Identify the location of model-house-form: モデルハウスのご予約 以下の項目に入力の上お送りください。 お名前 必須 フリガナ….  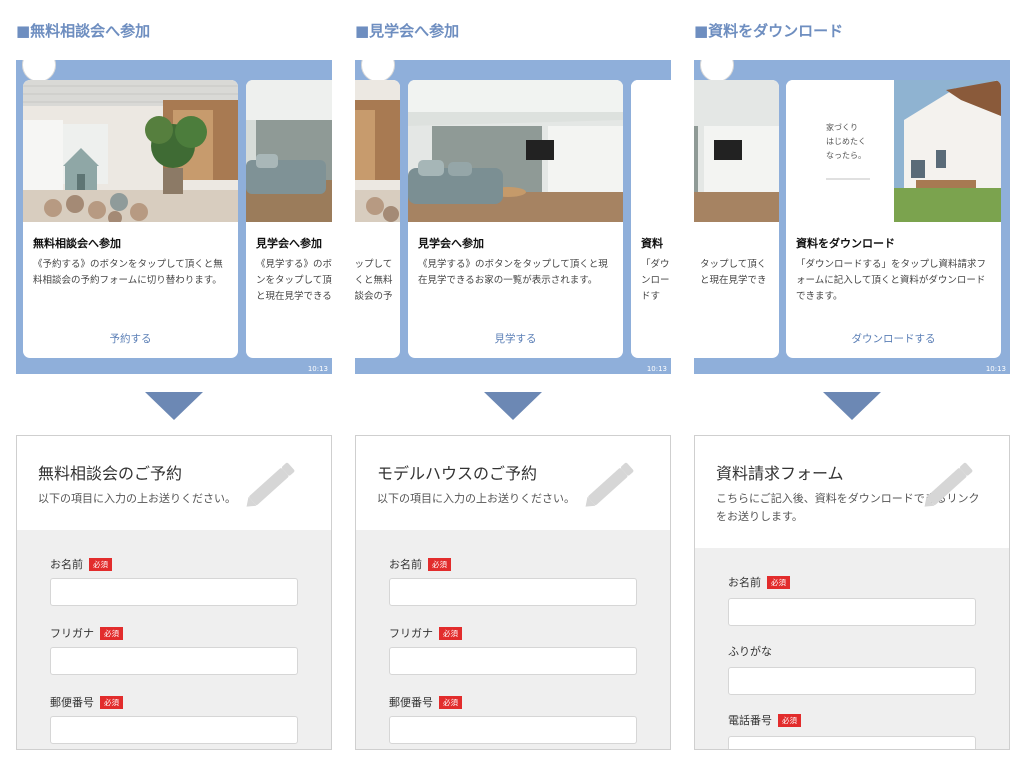
(513, 592).